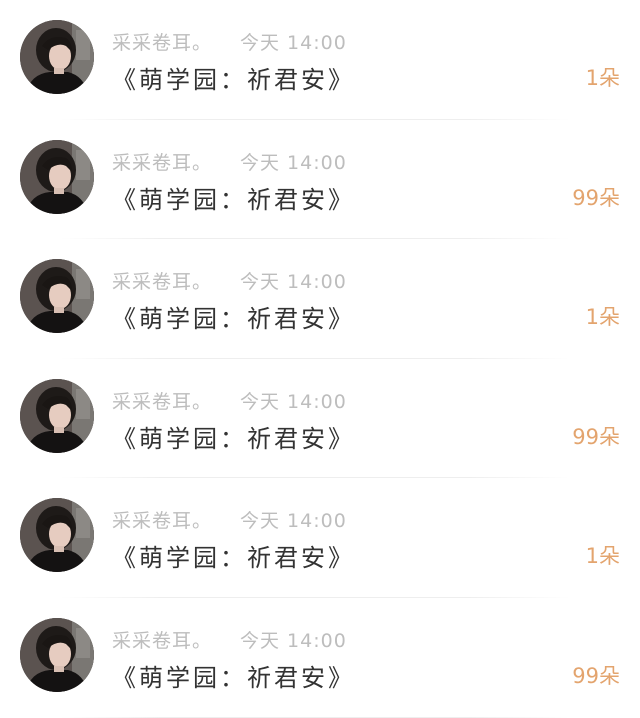 Image resolution: width=640 pixels, height=718 pixels. Describe the element at coordinates (315, 717) in the screenshot. I see `divider` at that location.